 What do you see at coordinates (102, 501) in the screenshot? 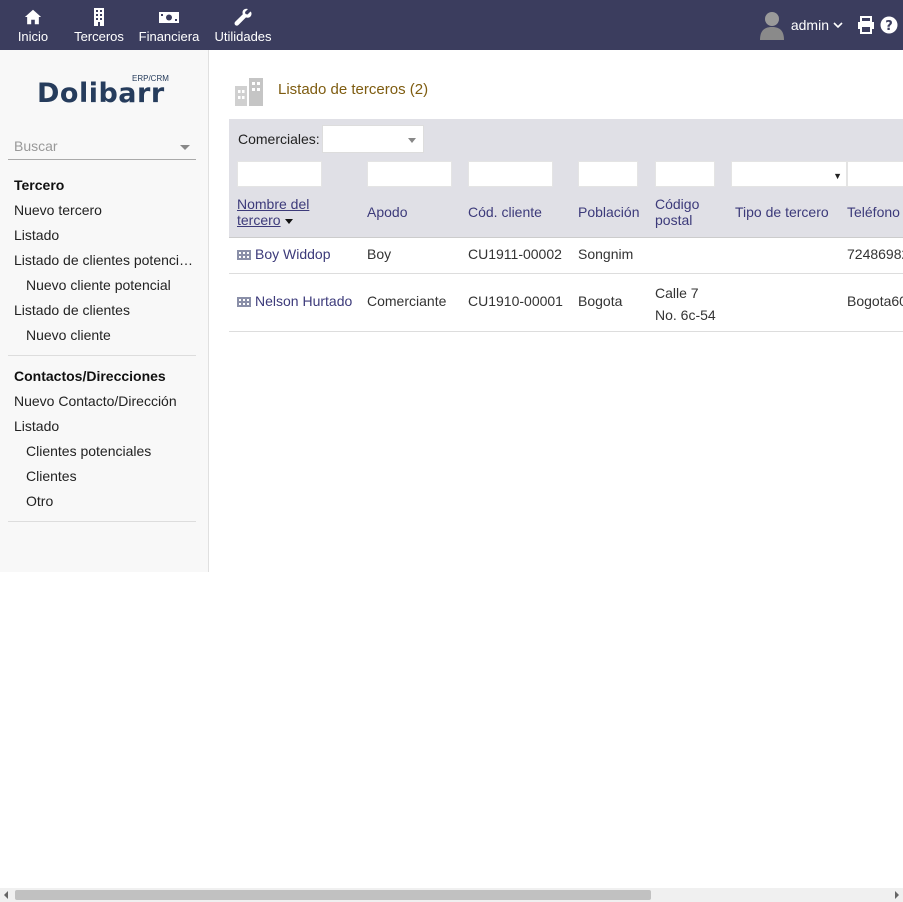
I see `sidebar-item-contacts-other: Otro` at bounding box center [102, 501].